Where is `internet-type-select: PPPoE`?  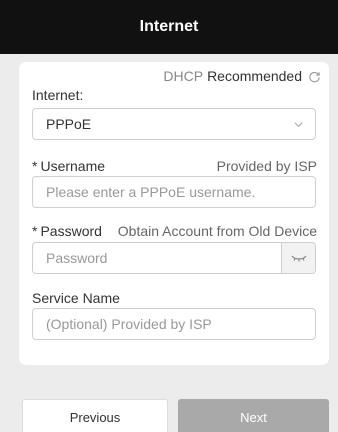 internet-type-select: PPPoE is located at coordinates (174, 124).